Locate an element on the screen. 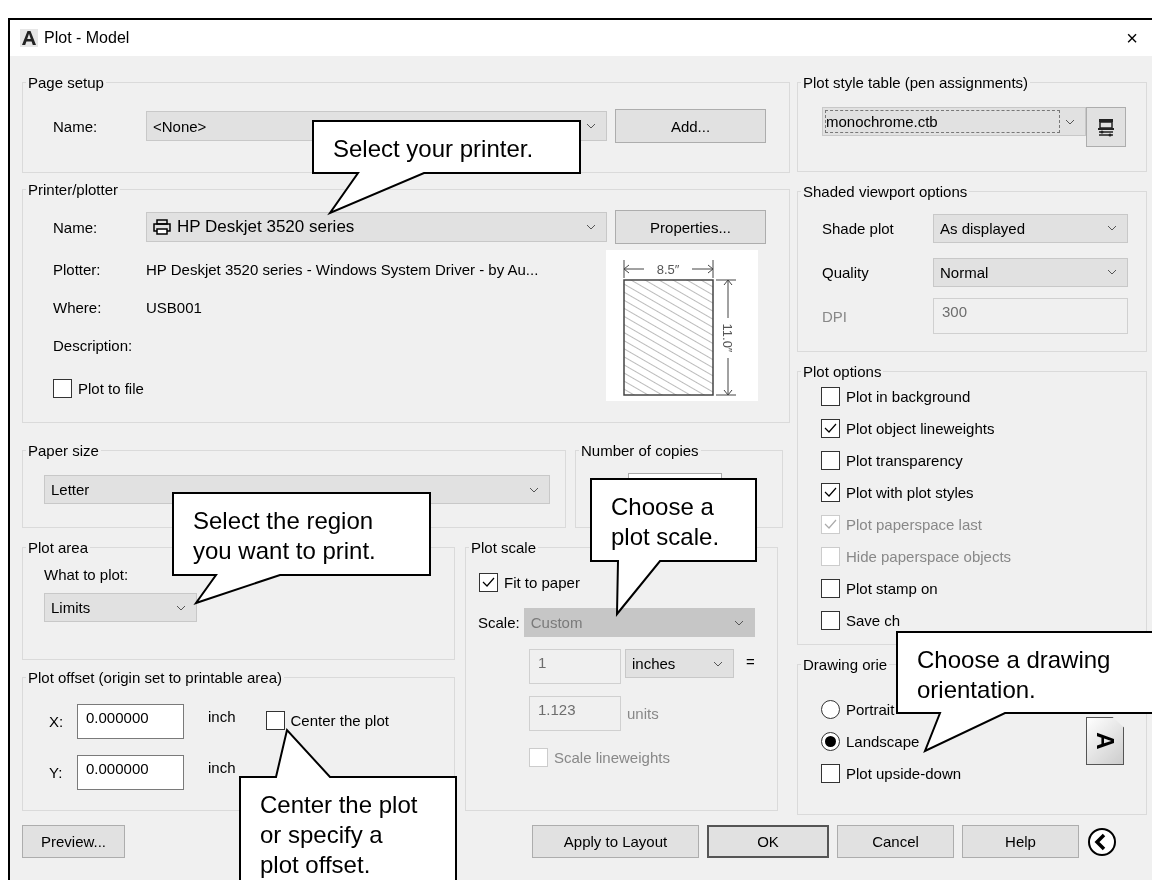 Image resolution: width=1152 pixels, height=880 pixels. option-dropdown: As displayed is located at coordinates (1030, 228).